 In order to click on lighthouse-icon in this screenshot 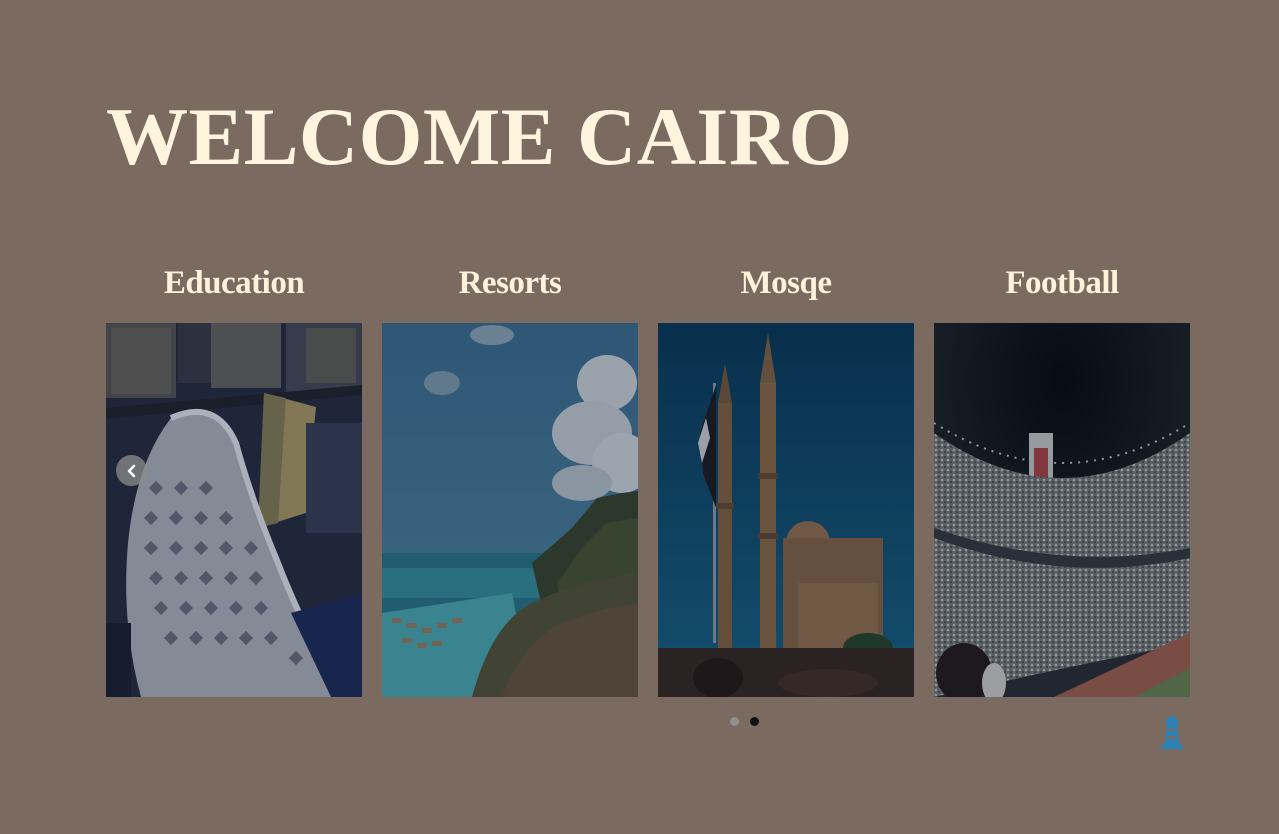, I will do `click(1172, 732)`.